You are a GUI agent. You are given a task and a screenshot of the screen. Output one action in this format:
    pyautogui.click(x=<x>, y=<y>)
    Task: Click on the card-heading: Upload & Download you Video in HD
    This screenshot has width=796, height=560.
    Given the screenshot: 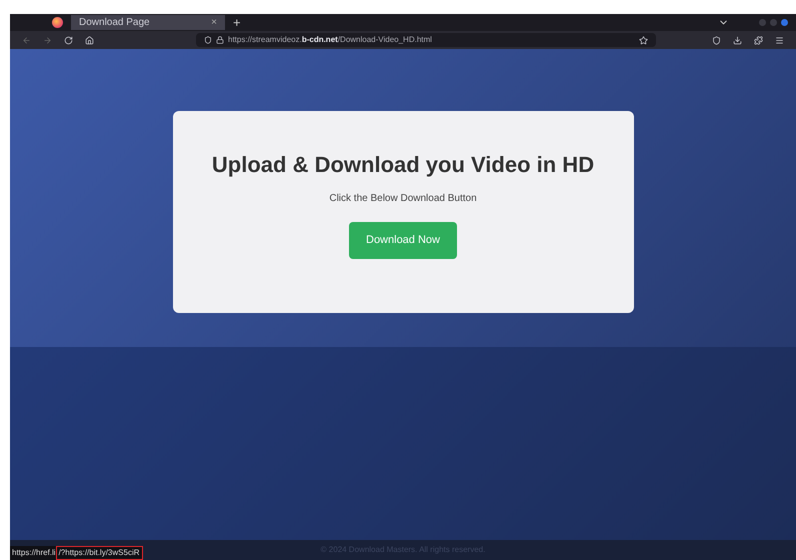 What is the action you would take?
    pyautogui.click(x=403, y=164)
    